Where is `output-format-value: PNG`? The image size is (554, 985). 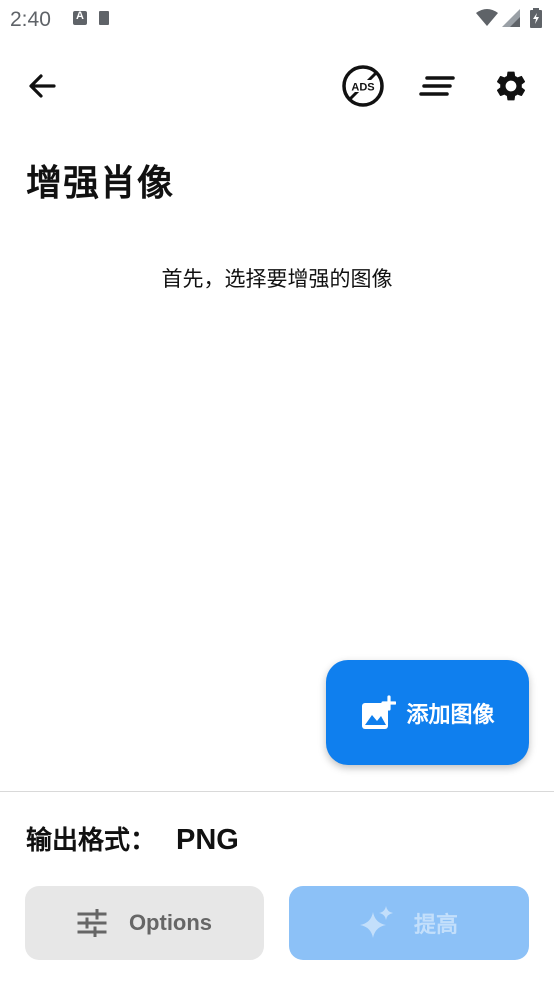
output-format-value: PNG is located at coordinates (207, 840).